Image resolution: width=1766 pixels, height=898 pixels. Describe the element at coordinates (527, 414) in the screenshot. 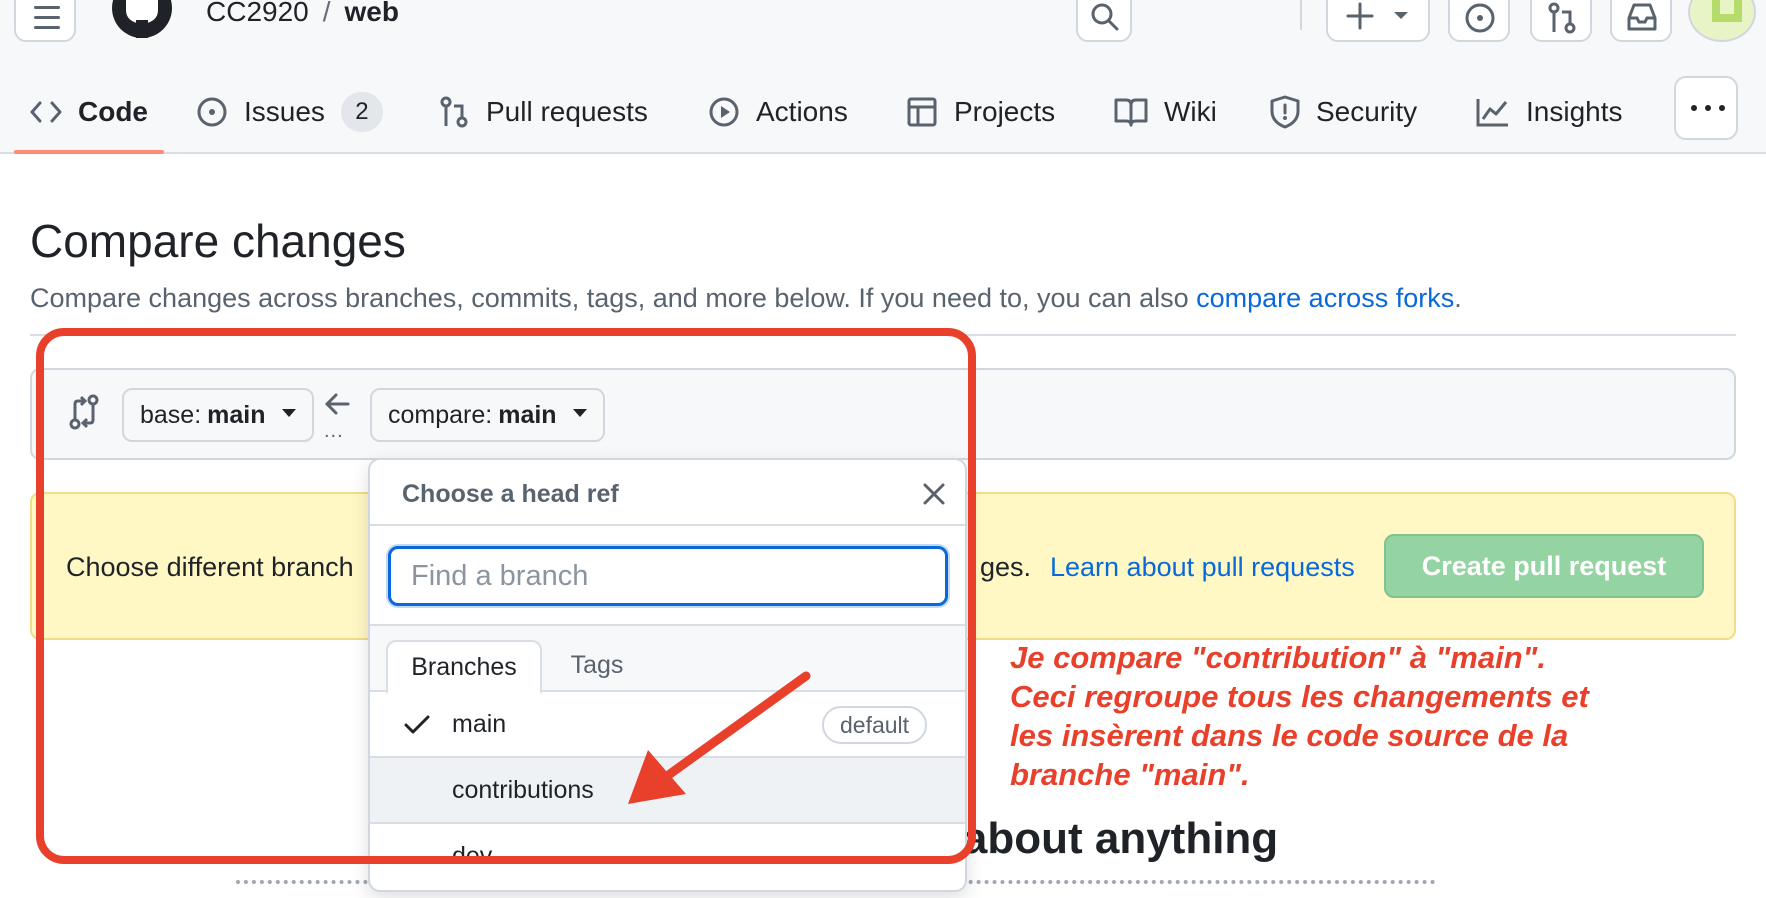

I see `compare-value: main` at that location.